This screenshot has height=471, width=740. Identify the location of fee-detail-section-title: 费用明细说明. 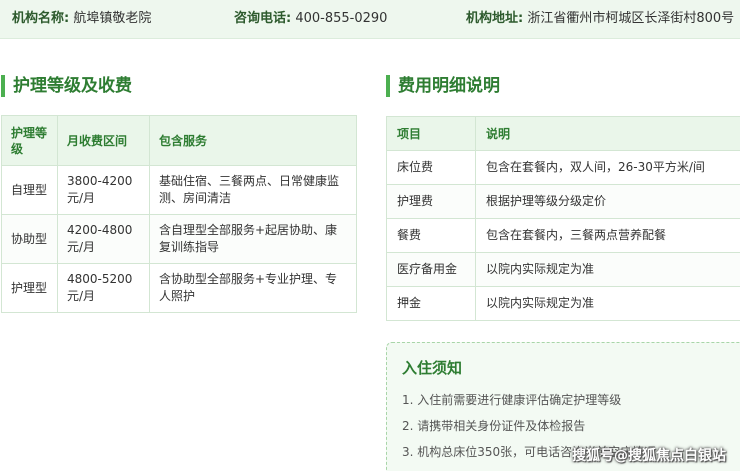
(443, 86).